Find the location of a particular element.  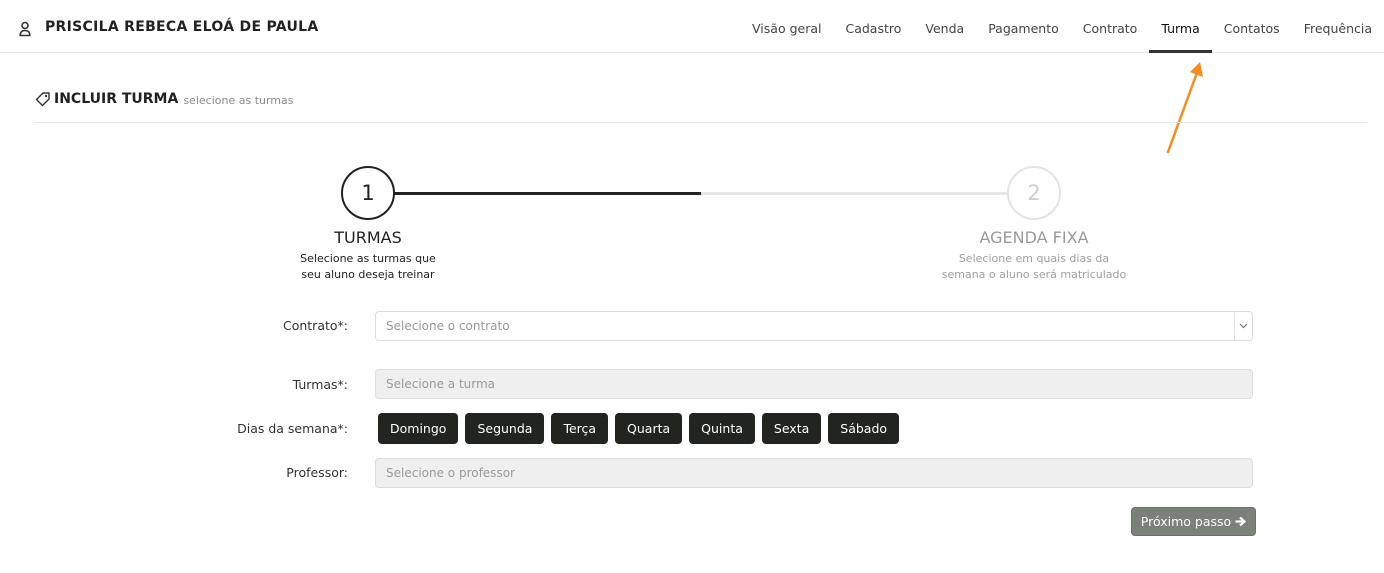

tag-icon is located at coordinates (42, 99).